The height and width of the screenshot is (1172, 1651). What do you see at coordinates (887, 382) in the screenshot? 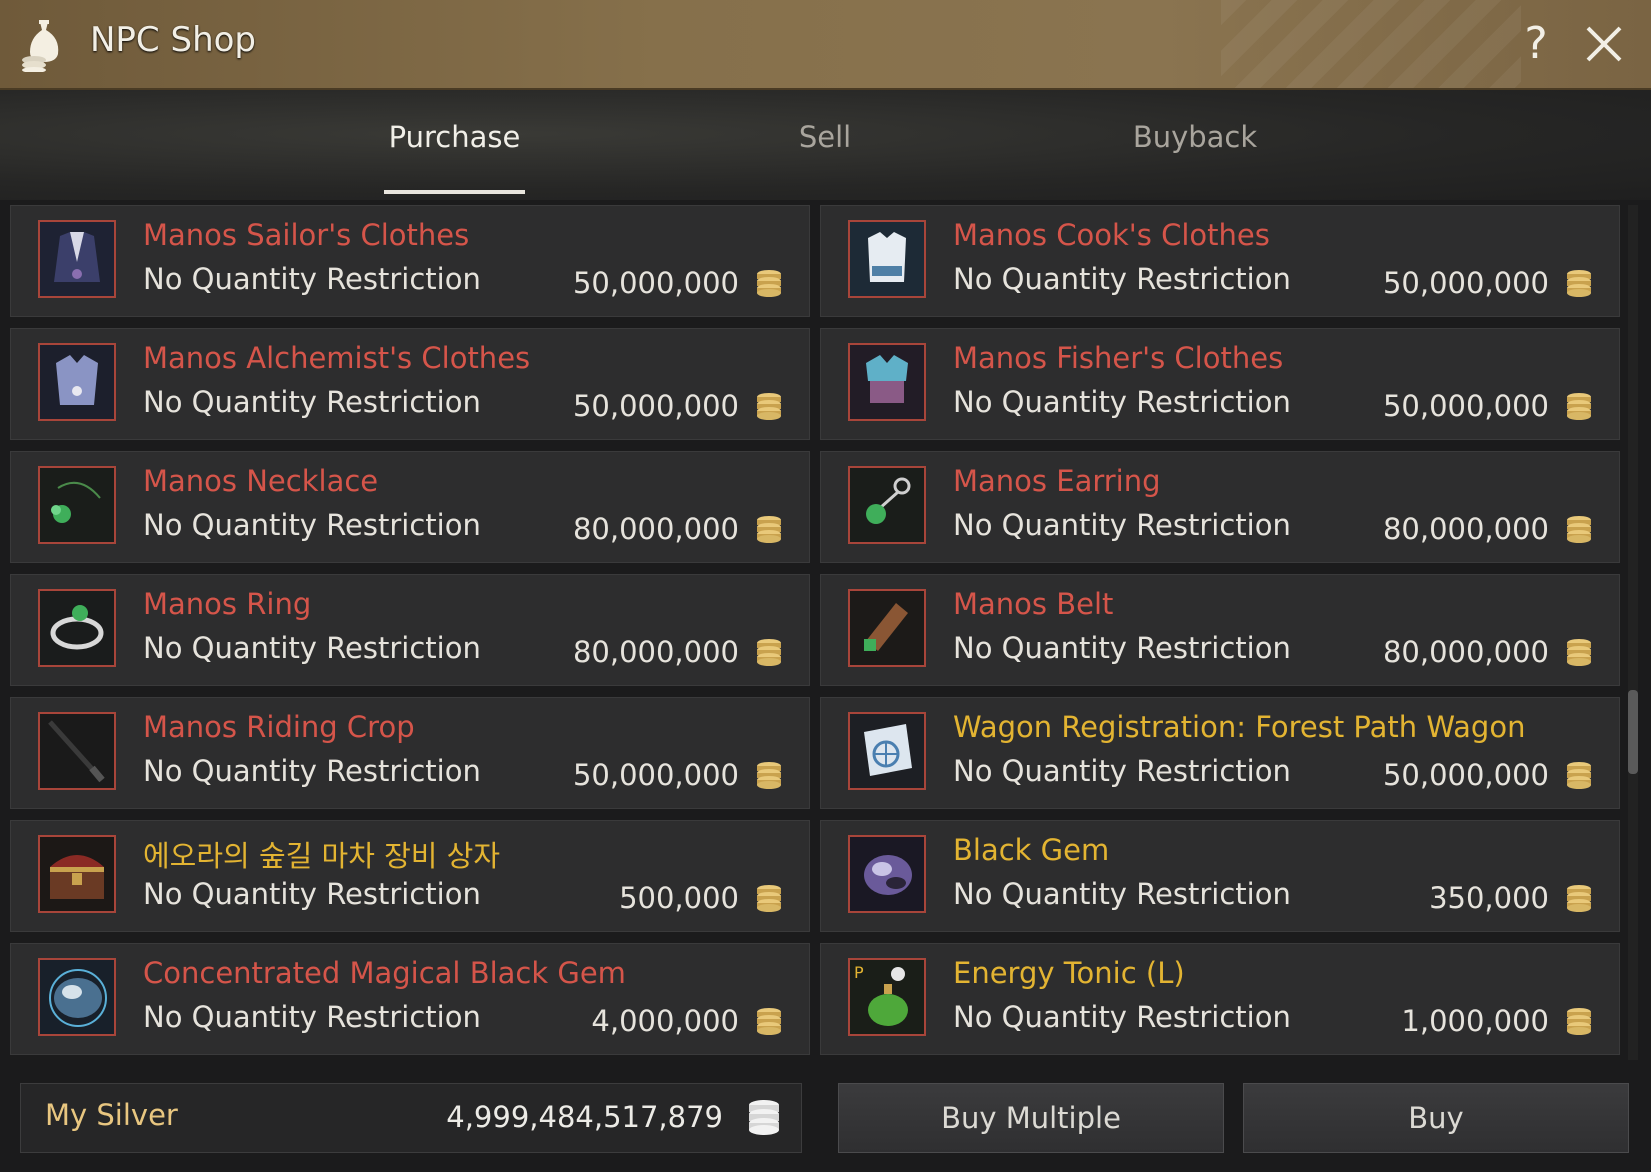
I see `fisher-clothes-icon` at bounding box center [887, 382].